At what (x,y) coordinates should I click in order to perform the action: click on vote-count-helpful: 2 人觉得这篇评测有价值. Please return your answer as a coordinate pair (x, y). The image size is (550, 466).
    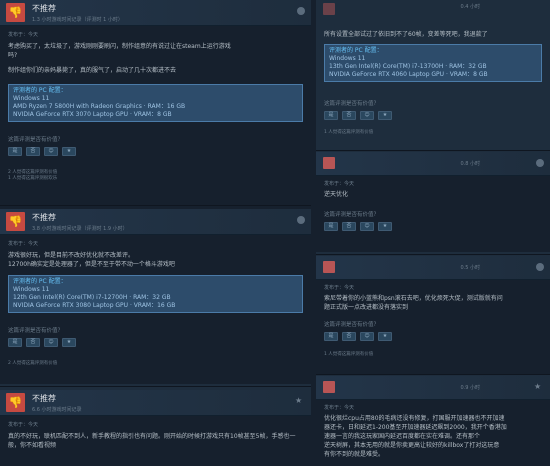
    Looking at the image, I should click on (33, 363).